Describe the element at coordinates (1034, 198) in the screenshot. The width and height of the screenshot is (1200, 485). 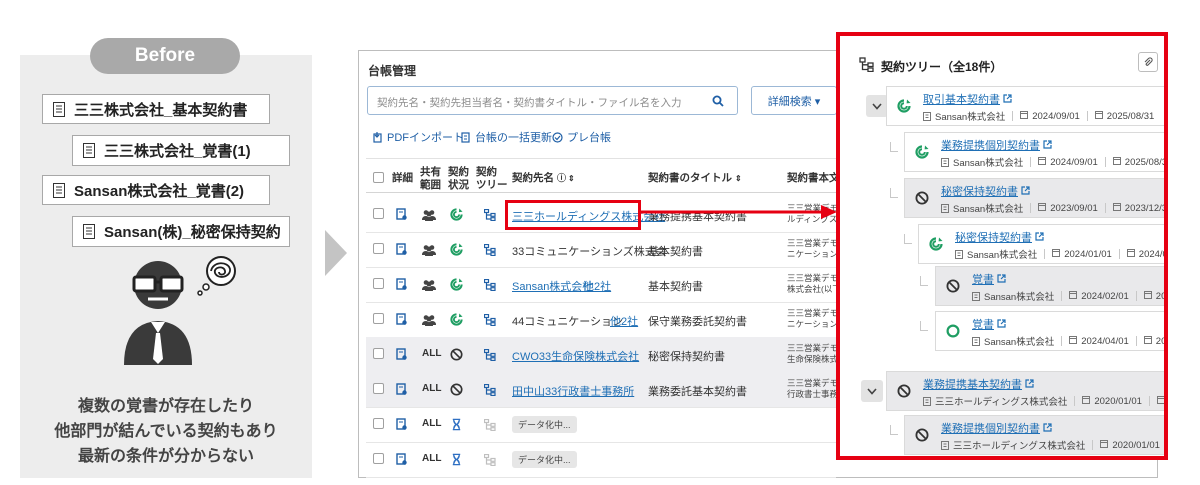
I see `tree-node: 秘密保持契約書 Sansan株式会社 2023/09/01 2023/12/31` at that location.